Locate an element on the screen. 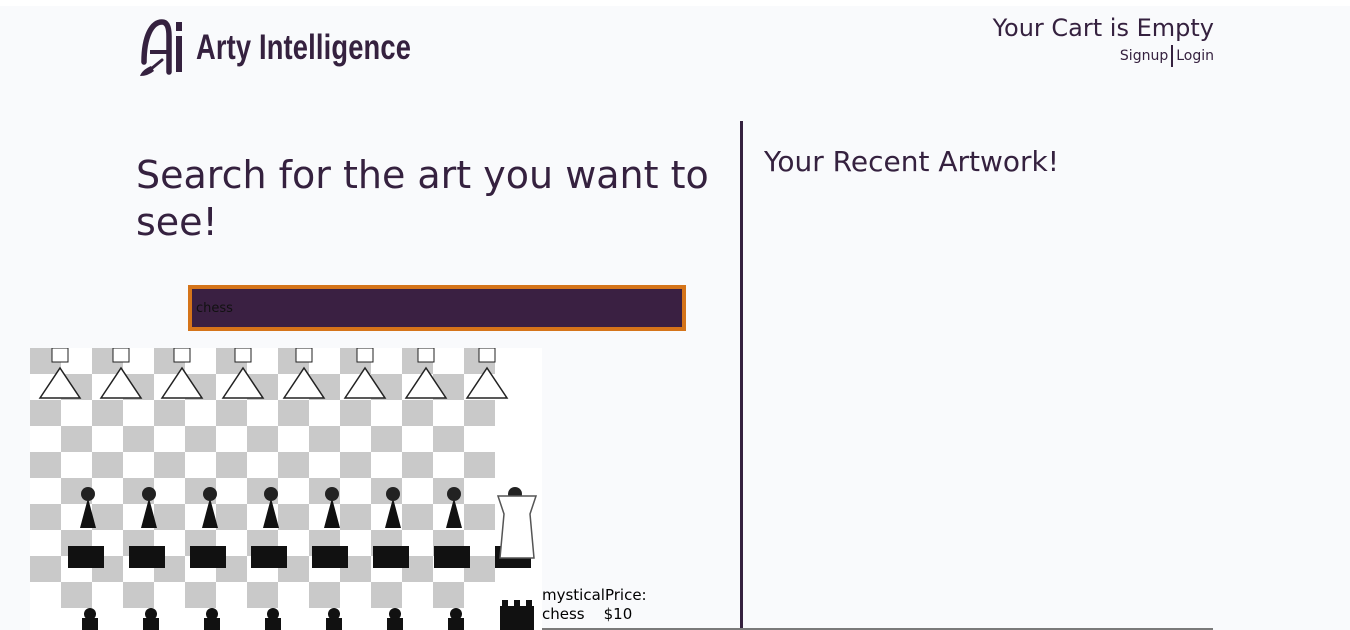  artwork-caption: mysticalPrice: chess $10 is located at coordinates (594, 605).